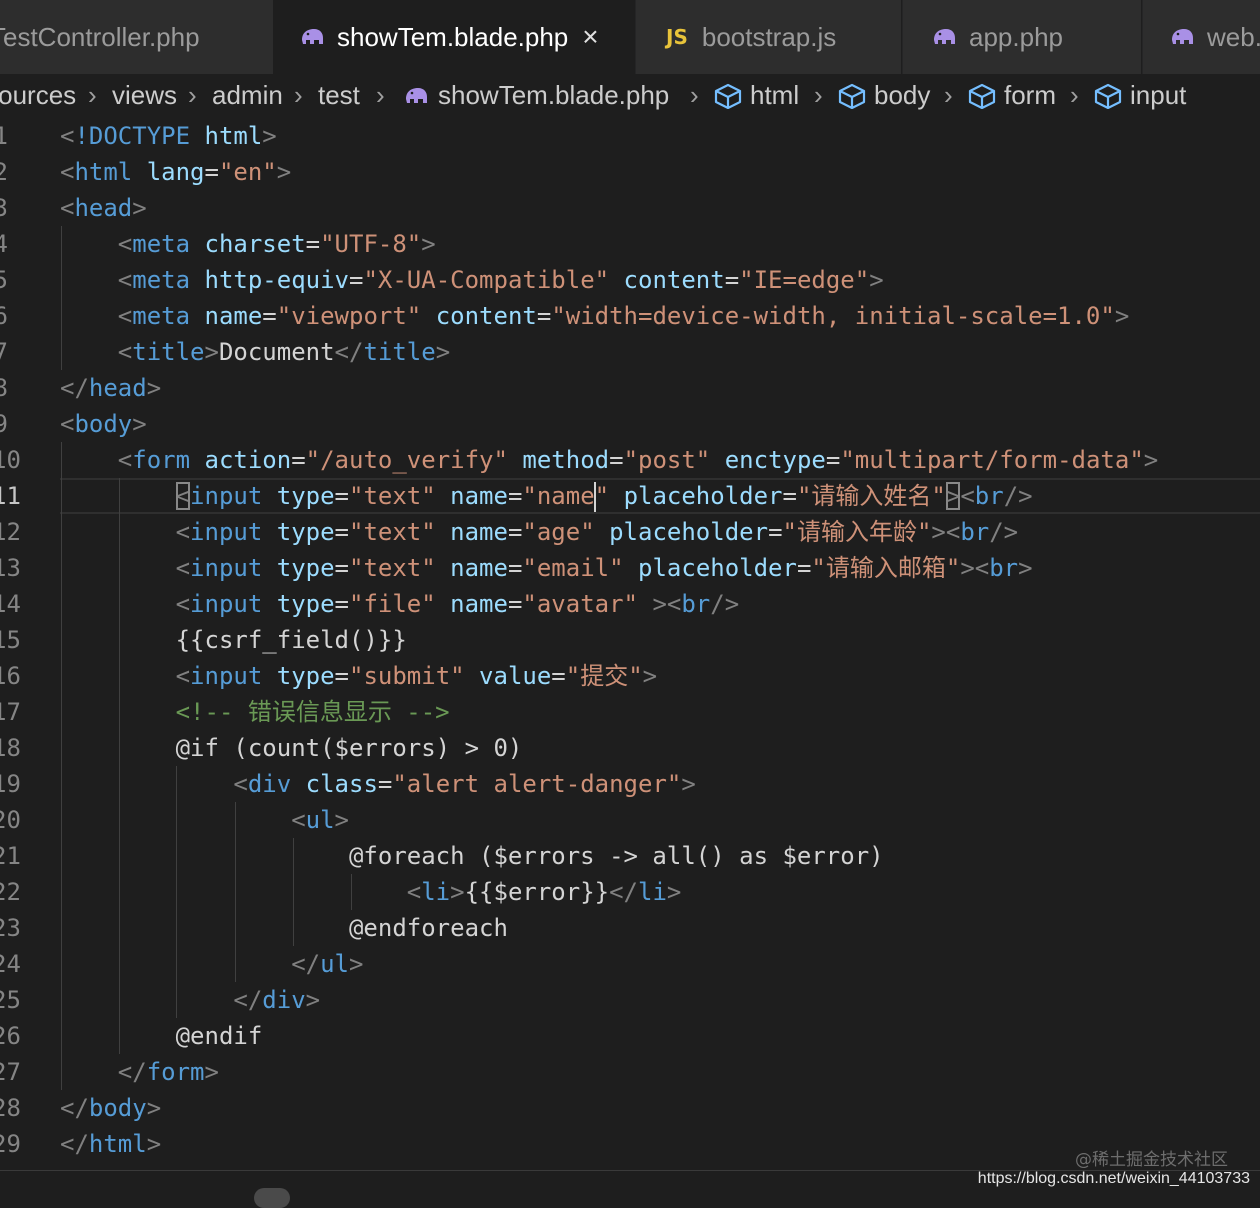 The image size is (1260, 1208). Describe the element at coordinates (161, 244) in the screenshot. I see `code-token: meta` at that location.